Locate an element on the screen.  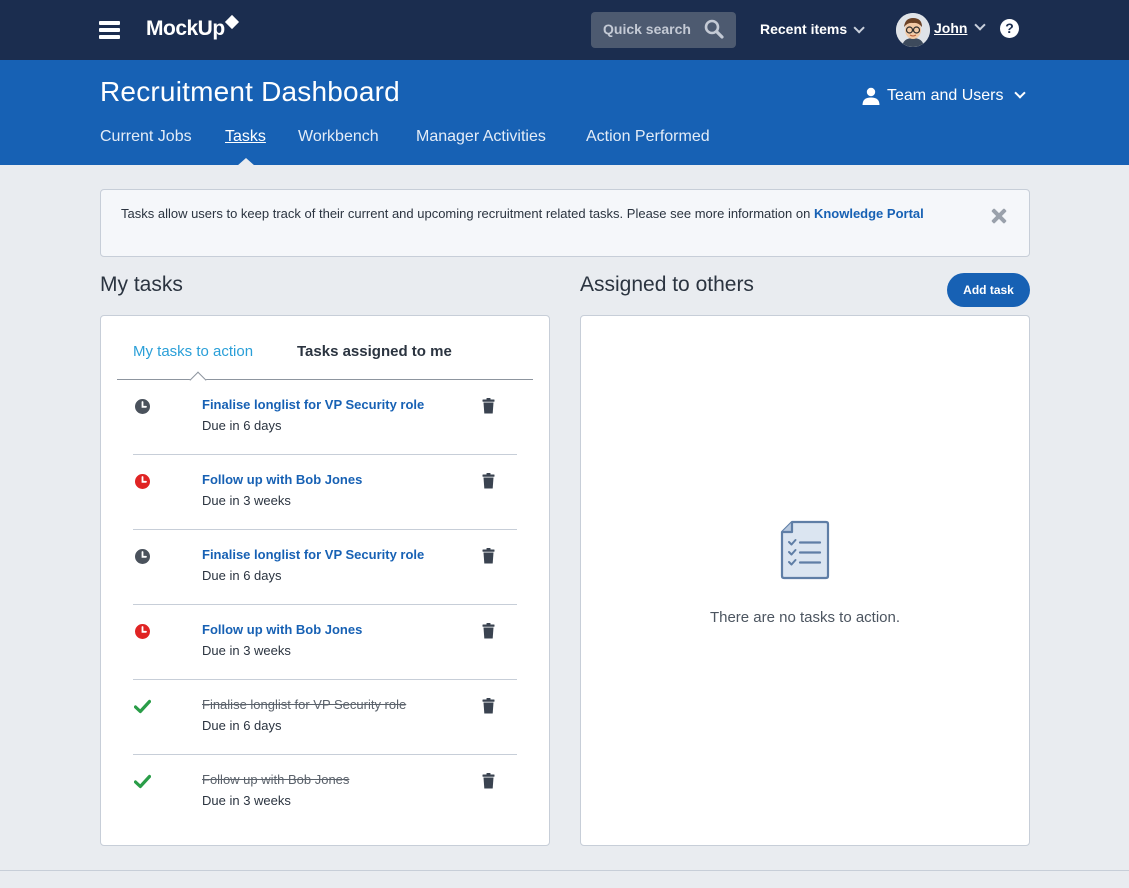
quick-search-input: Quick search is located at coordinates (663, 30).